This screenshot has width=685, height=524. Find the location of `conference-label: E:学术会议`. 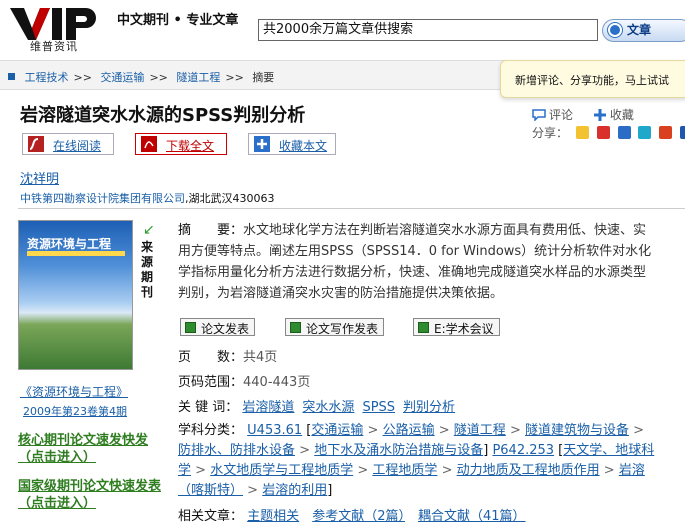

conference-label: E:学术会议 is located at coordinates (464, 329).